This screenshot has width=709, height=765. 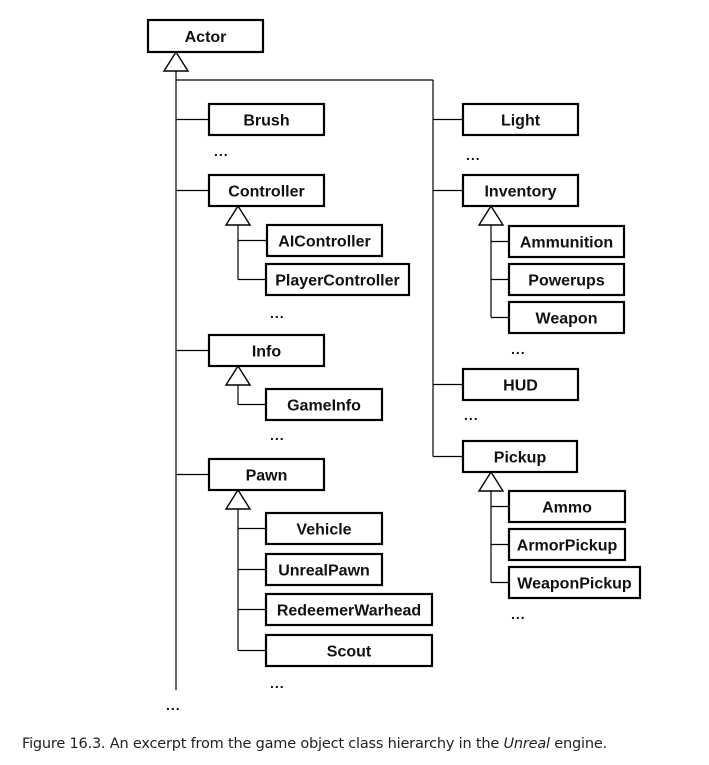 I want to click on pawn-inheritance-arrow, so click(x=238, y=499).